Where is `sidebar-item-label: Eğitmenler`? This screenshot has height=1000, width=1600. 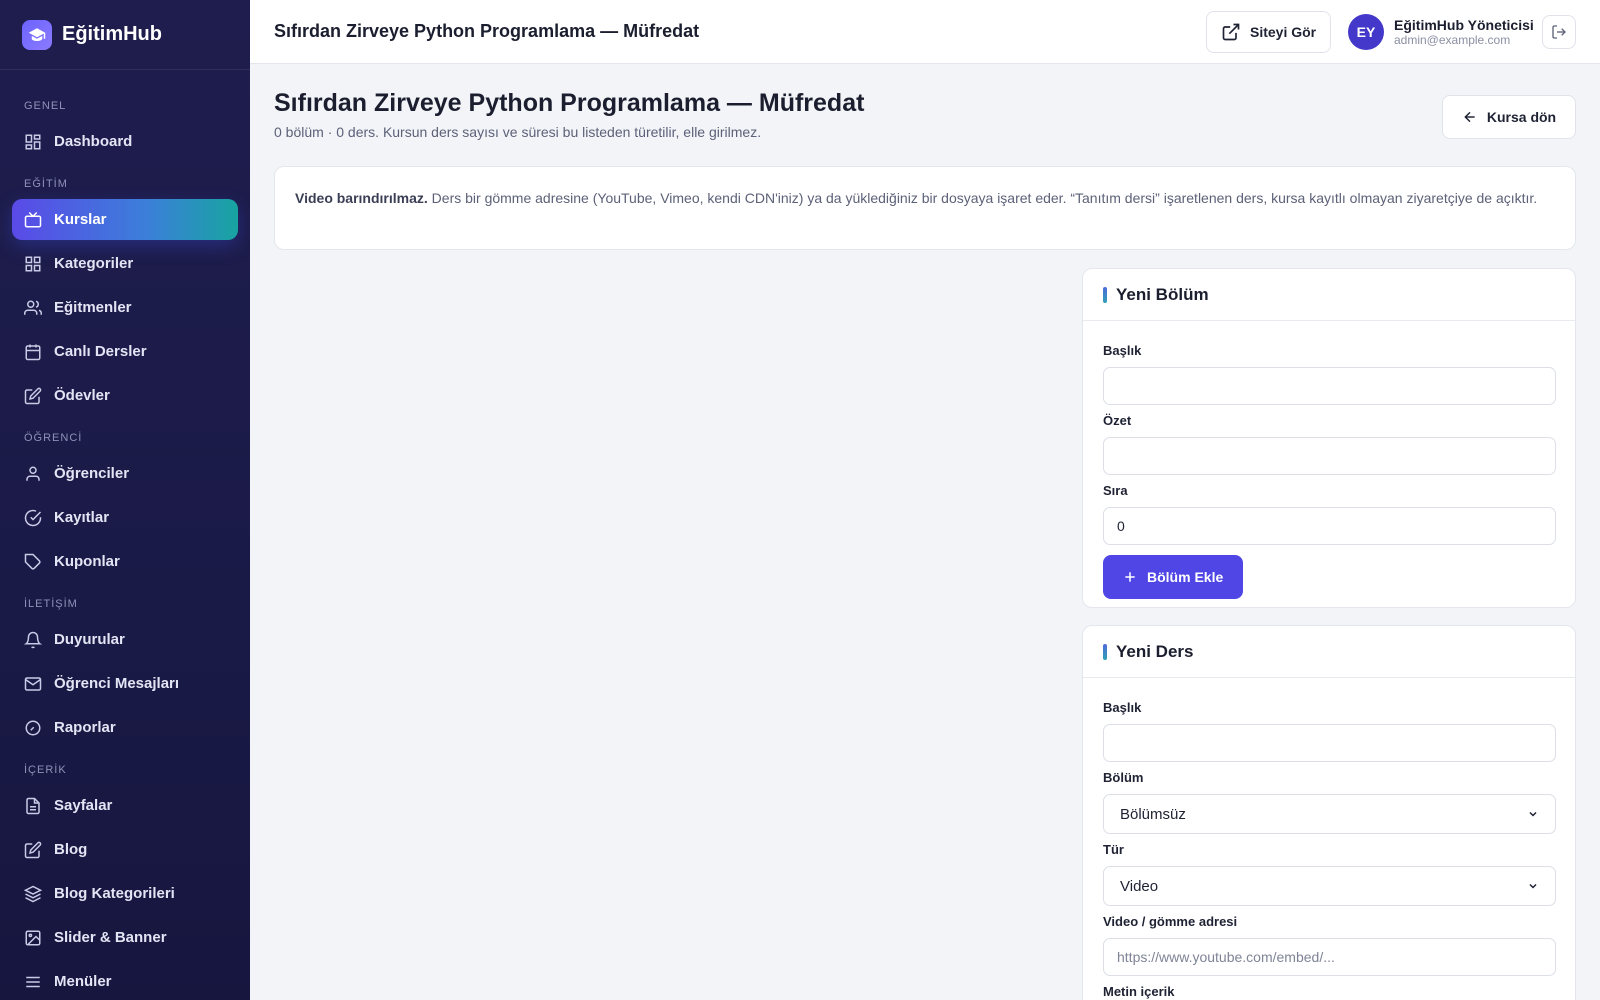
sidebar-item-label: Eğitmenler is located at coordinates (93, 307).